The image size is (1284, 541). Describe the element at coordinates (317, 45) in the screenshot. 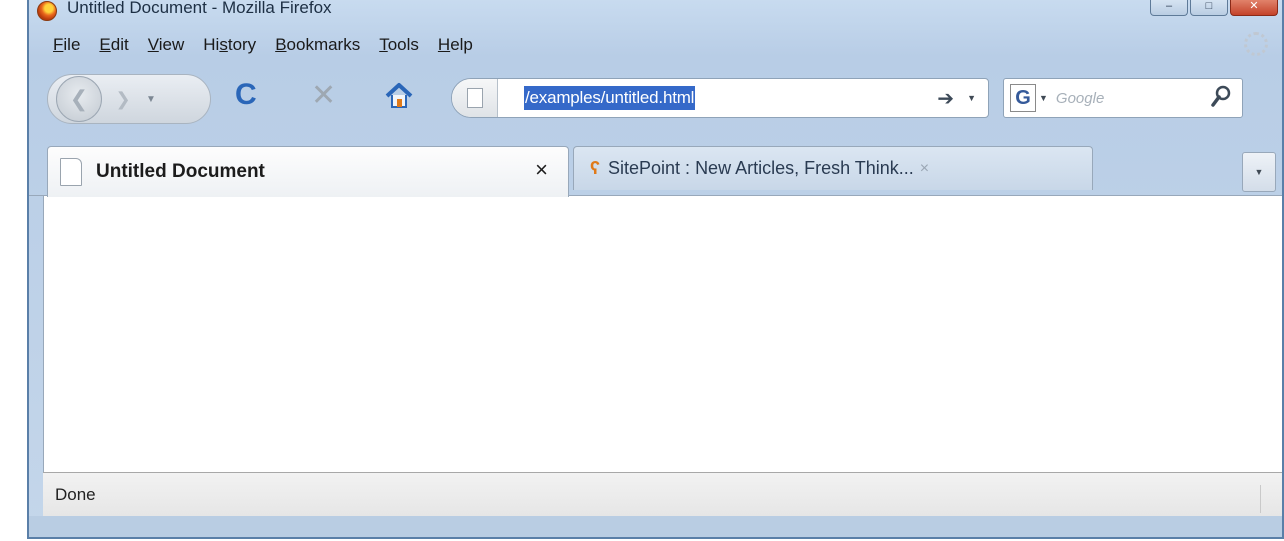

I see `menu-bookmarks: Bookmarks` at that location.